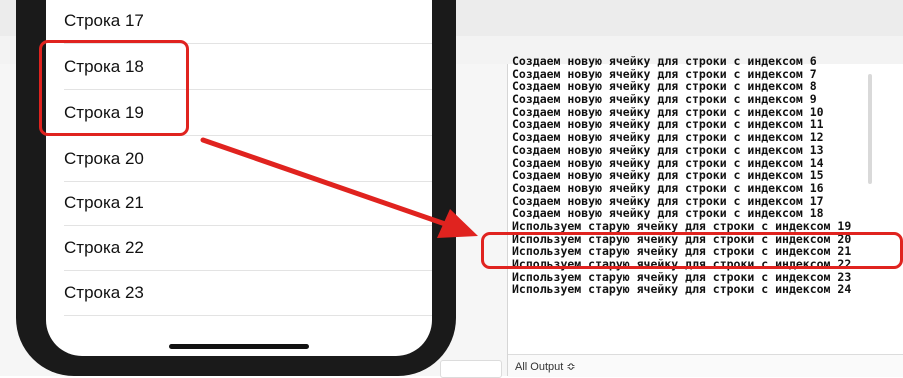 Image resolution: width=903 pixels, height=378 pixels. What do you see at coordinates (471, 369) in the screenshot?
I see `variables-filter-field` at bounding box center [471, 369].